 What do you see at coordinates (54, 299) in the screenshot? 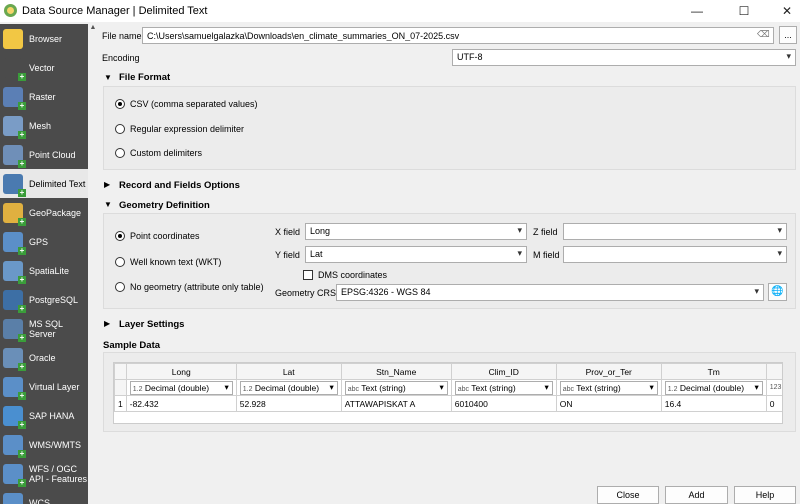
I see `sidebar-item-label: PostgreSQL` at bounding box center [54, 299].